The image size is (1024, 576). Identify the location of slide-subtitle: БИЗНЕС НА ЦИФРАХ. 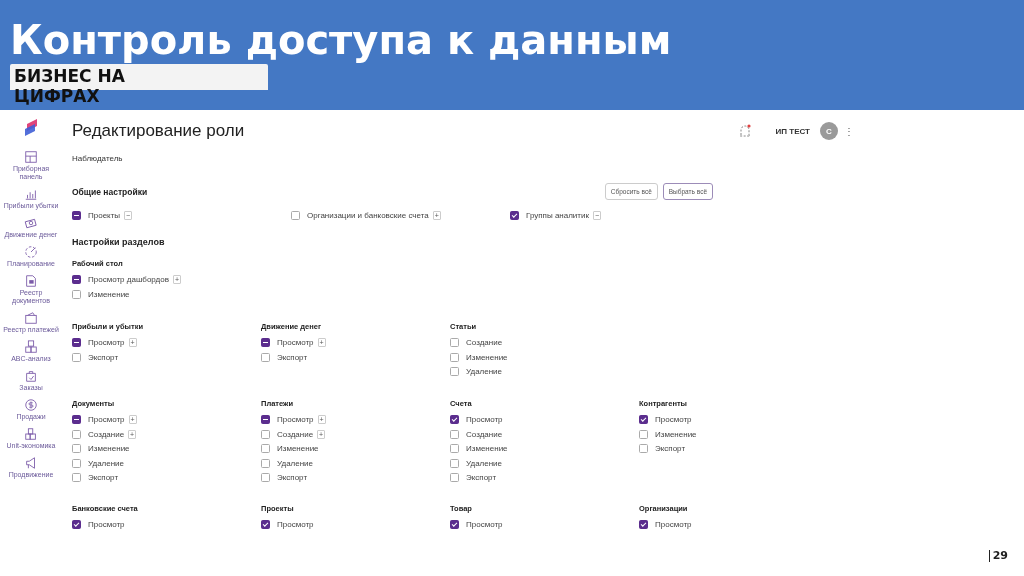
(139, 85).